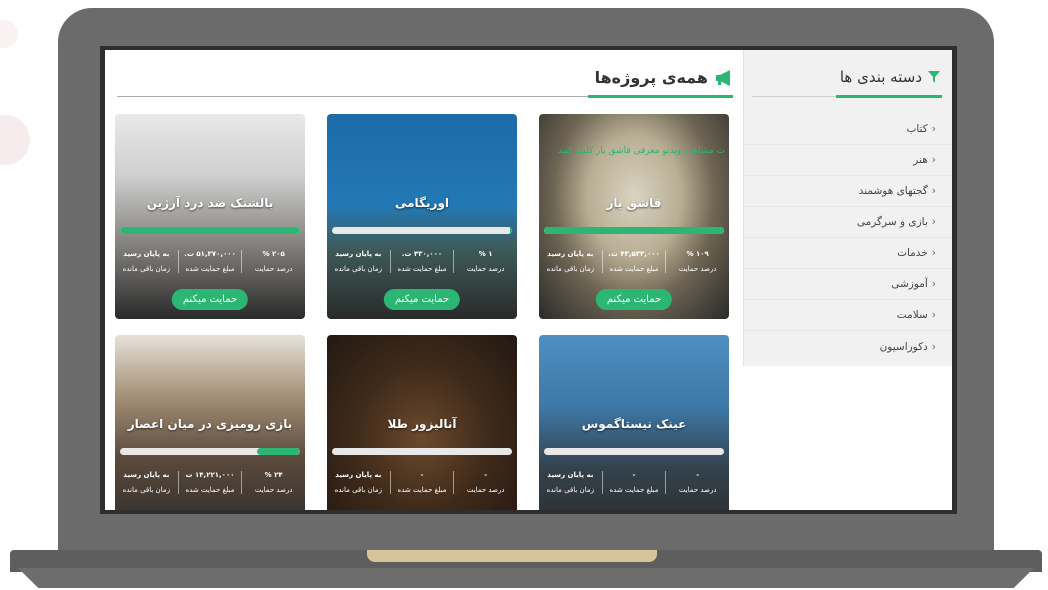  What do you see at coordinates (847, 191) in the screenshot?
I see `category-item-gadgets: ‹ گجتهای هوشمند` at bounding box center [847, 191].